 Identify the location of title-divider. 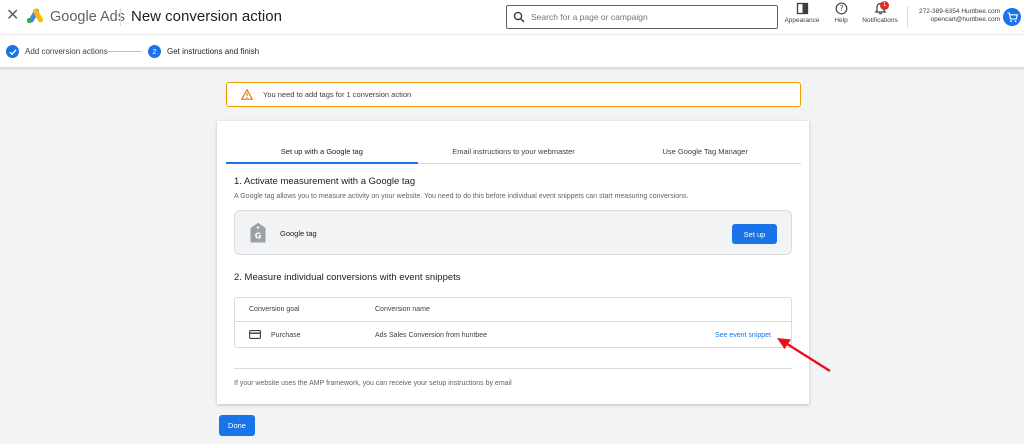
(120, 17).